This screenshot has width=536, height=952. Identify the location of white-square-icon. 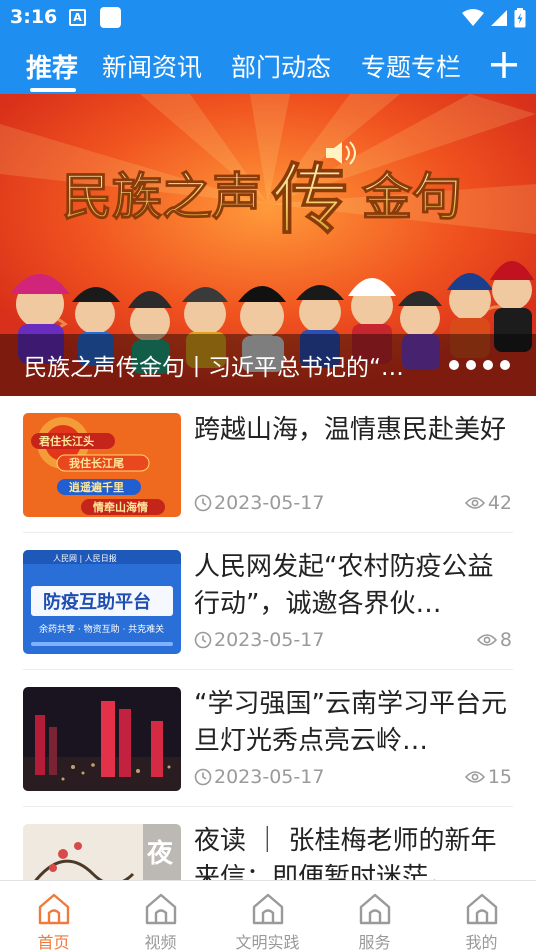
(110, 17).